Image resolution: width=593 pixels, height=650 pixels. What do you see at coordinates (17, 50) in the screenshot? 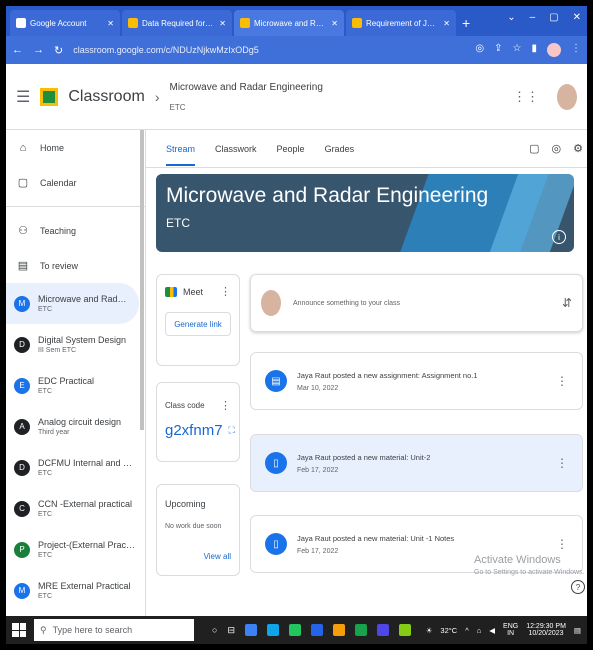
I see `back-icon: ←` at bounding box center [17, 50].